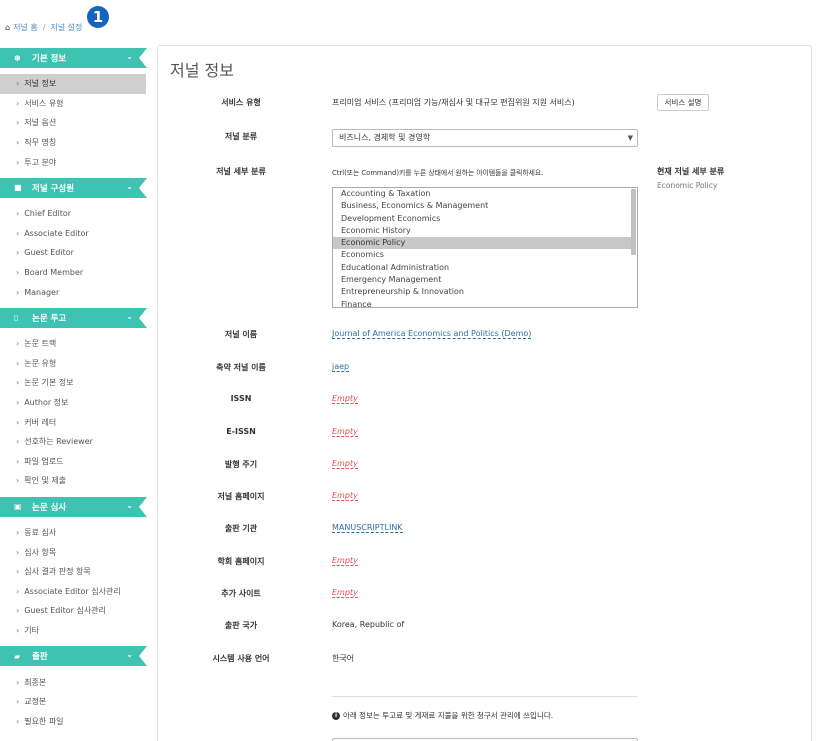  What do you see at coordinates (73, 631) in the screenshot?
I see `sidebar-item: › 기타` at bounding box center [73, 631].